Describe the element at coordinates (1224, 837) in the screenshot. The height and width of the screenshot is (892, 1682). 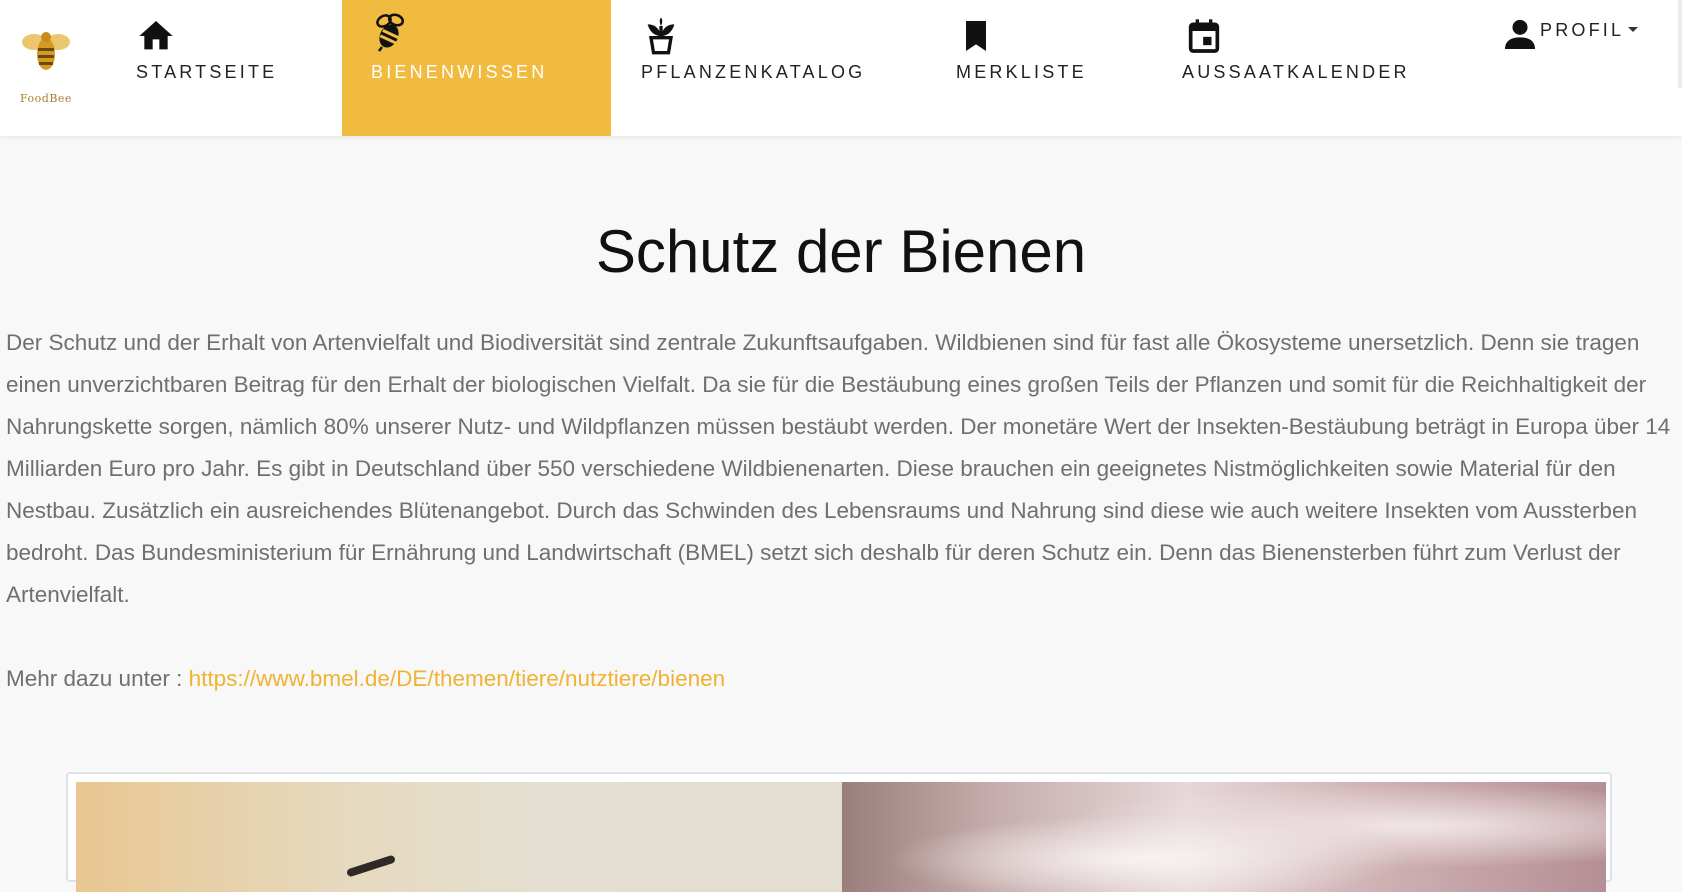
I see `blossom-photo-right` at that location.